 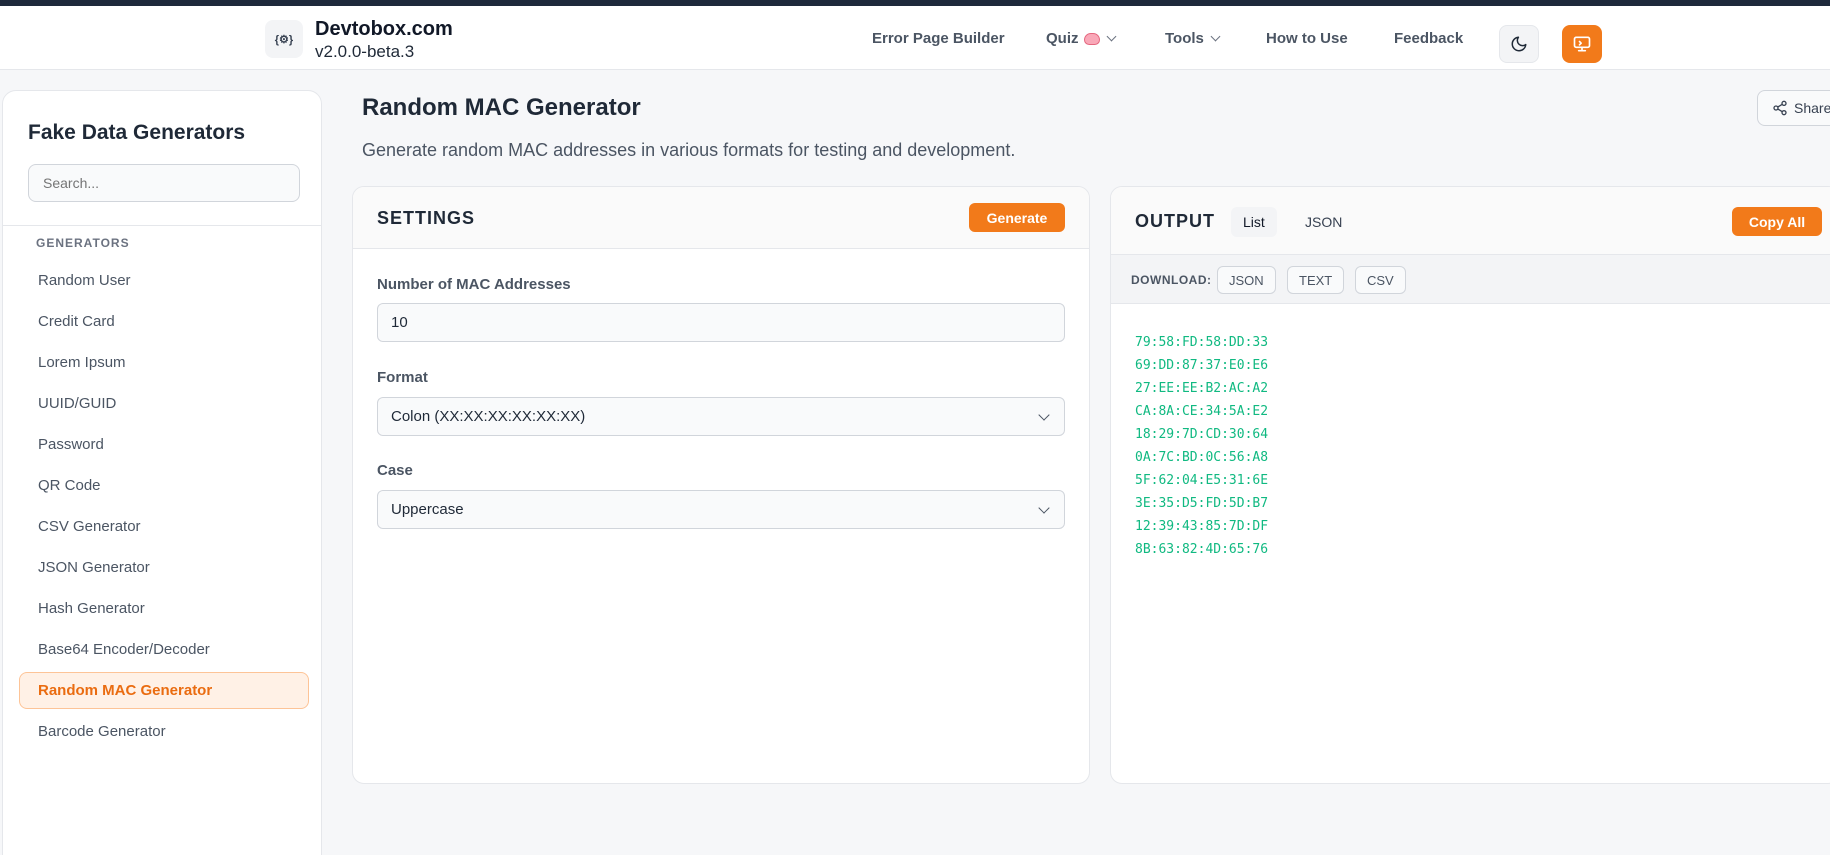 I want to click on share-label: Share, so click(x=1812, y=108).